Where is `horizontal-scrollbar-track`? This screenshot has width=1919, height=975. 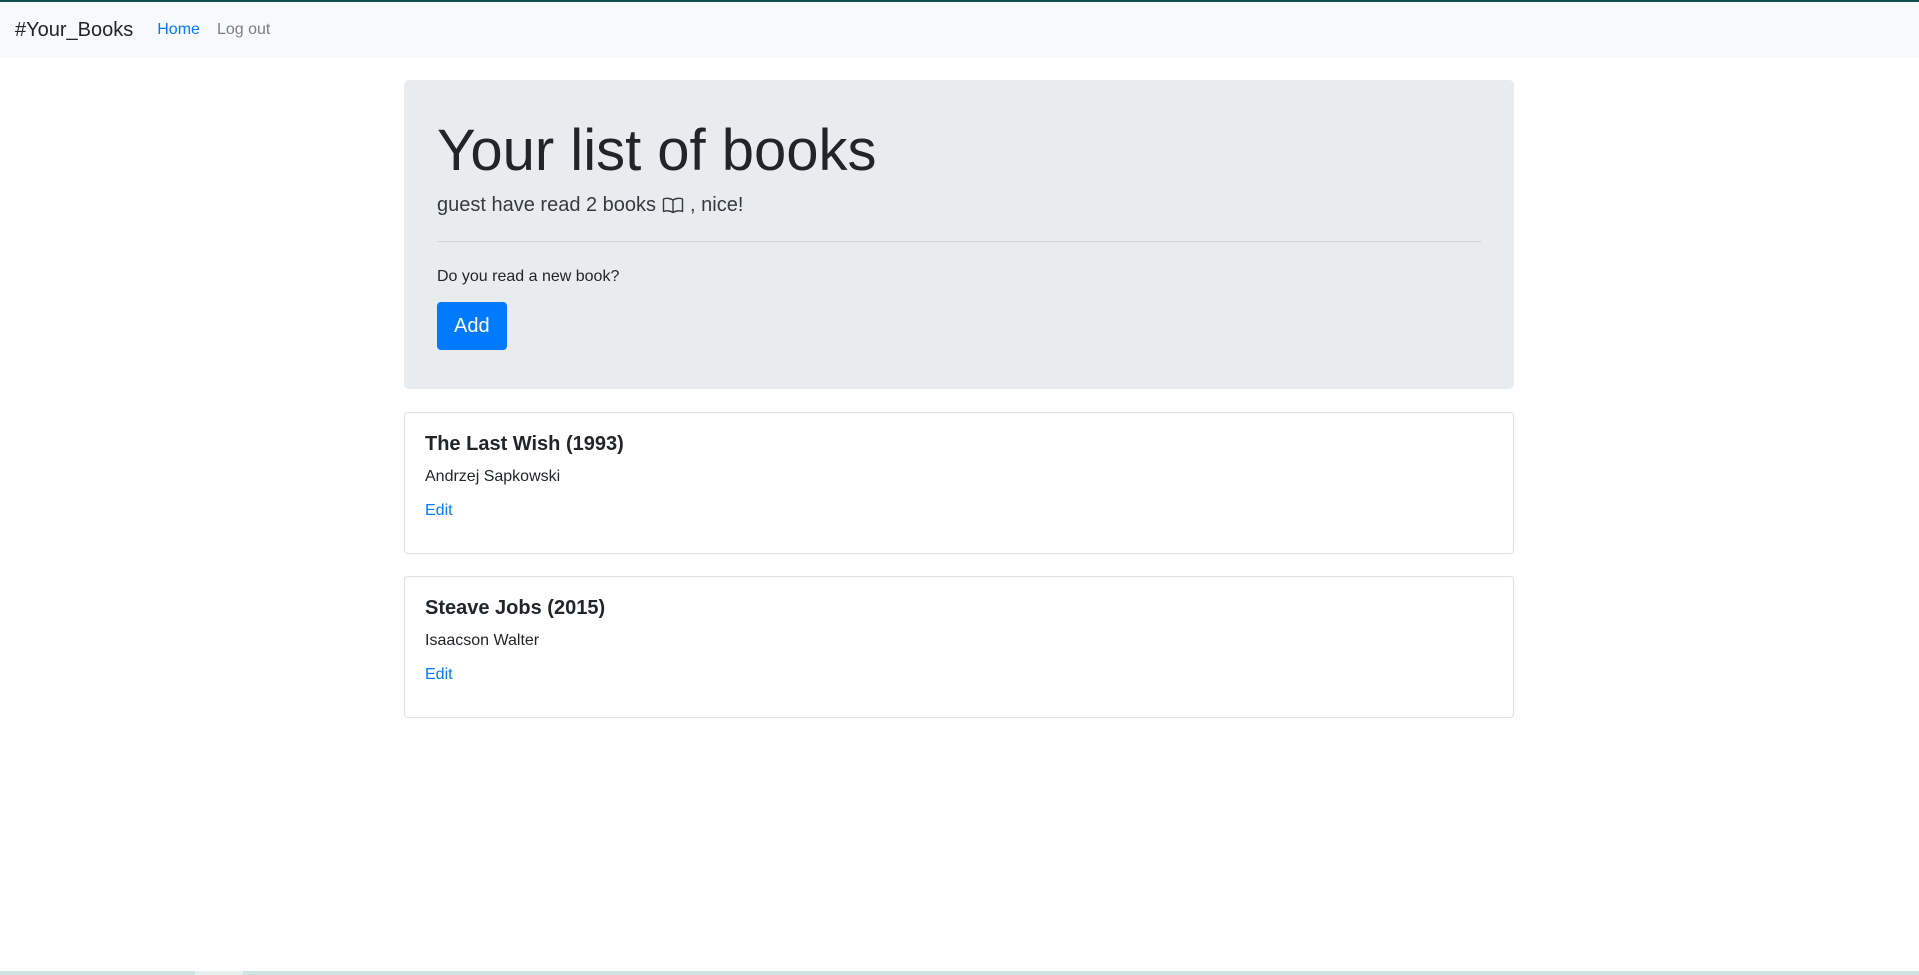 horizontal-scrollbar-track is located at coordinates (959, 973).